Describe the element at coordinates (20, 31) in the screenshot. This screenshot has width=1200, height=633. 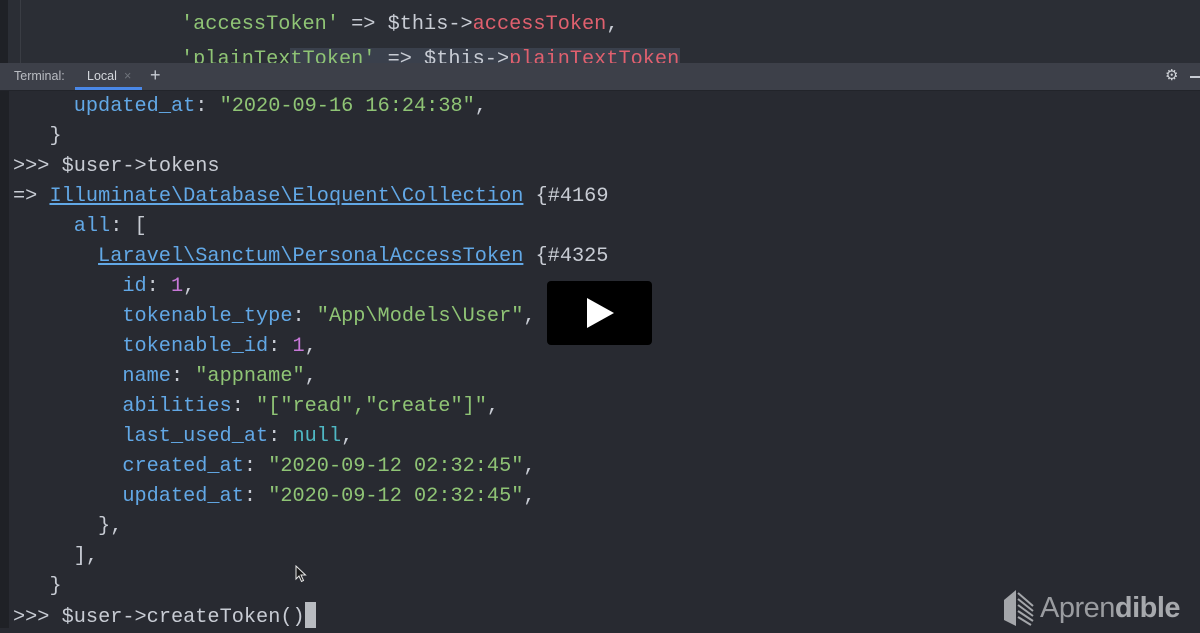
I see `indent-guide` at that location.